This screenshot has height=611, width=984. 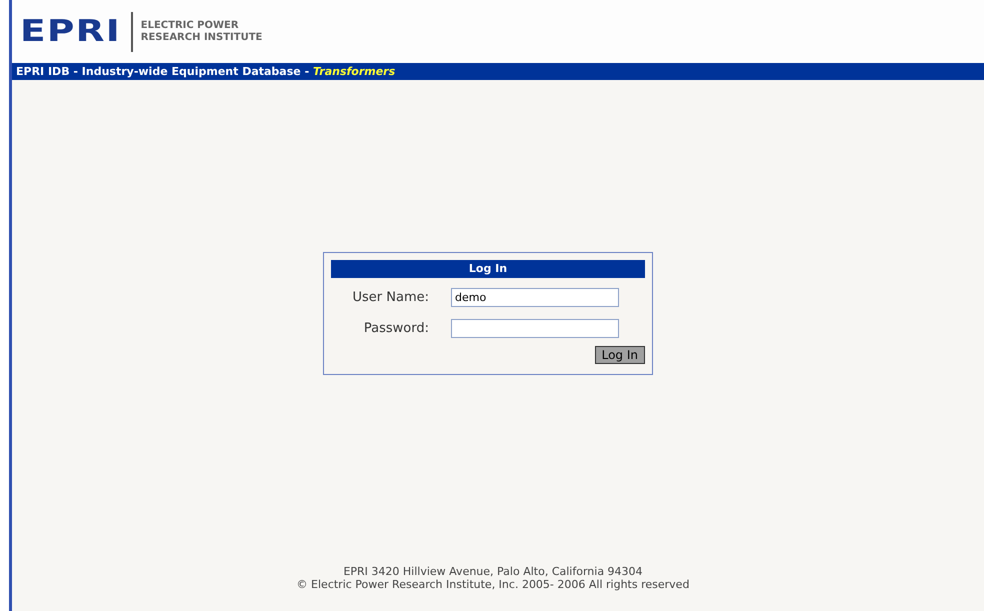 I want to click on login-button: Log In, so click(x=619, y=355).